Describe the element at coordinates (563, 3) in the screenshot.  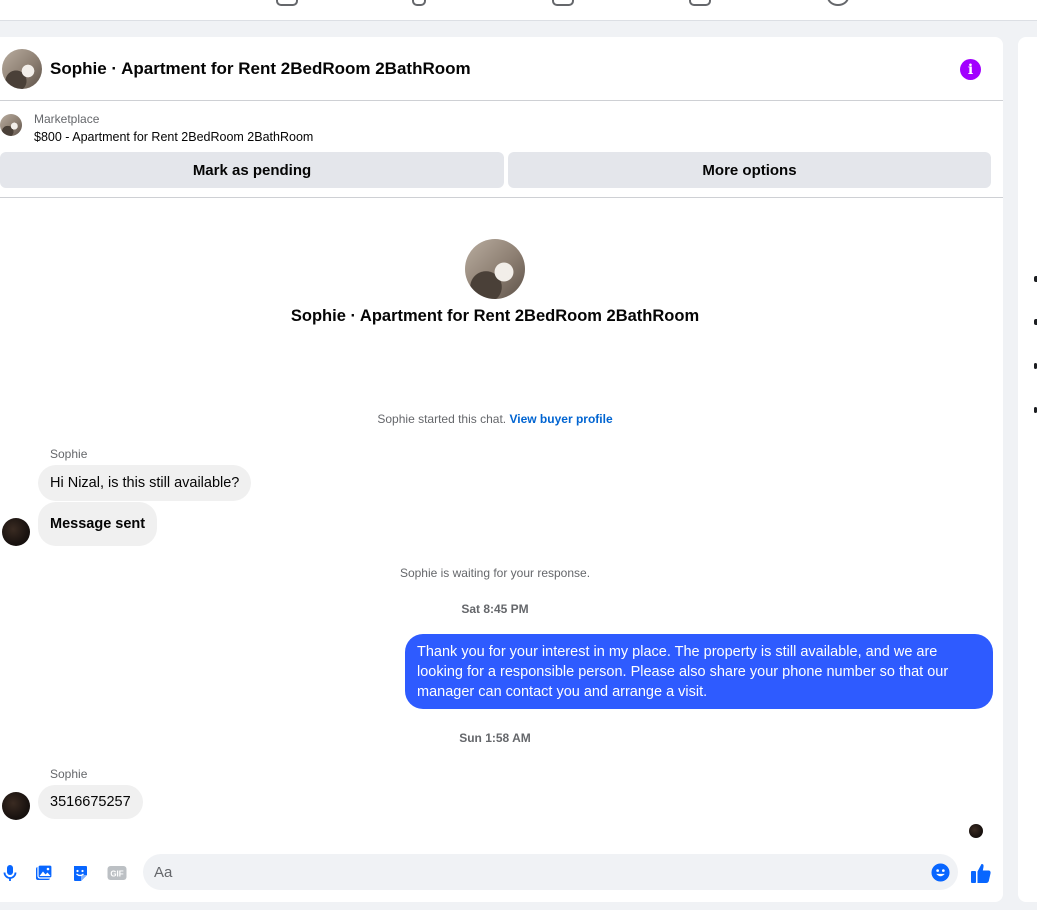
I see `marketplace-icon` at that location.